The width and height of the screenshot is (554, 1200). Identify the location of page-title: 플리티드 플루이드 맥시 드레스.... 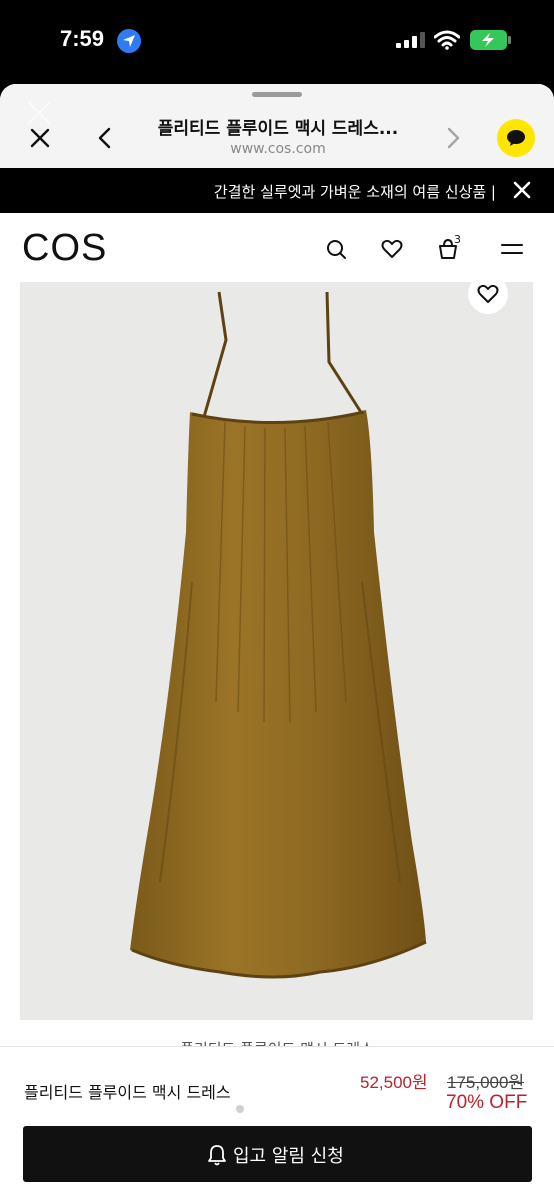
(278, 129).